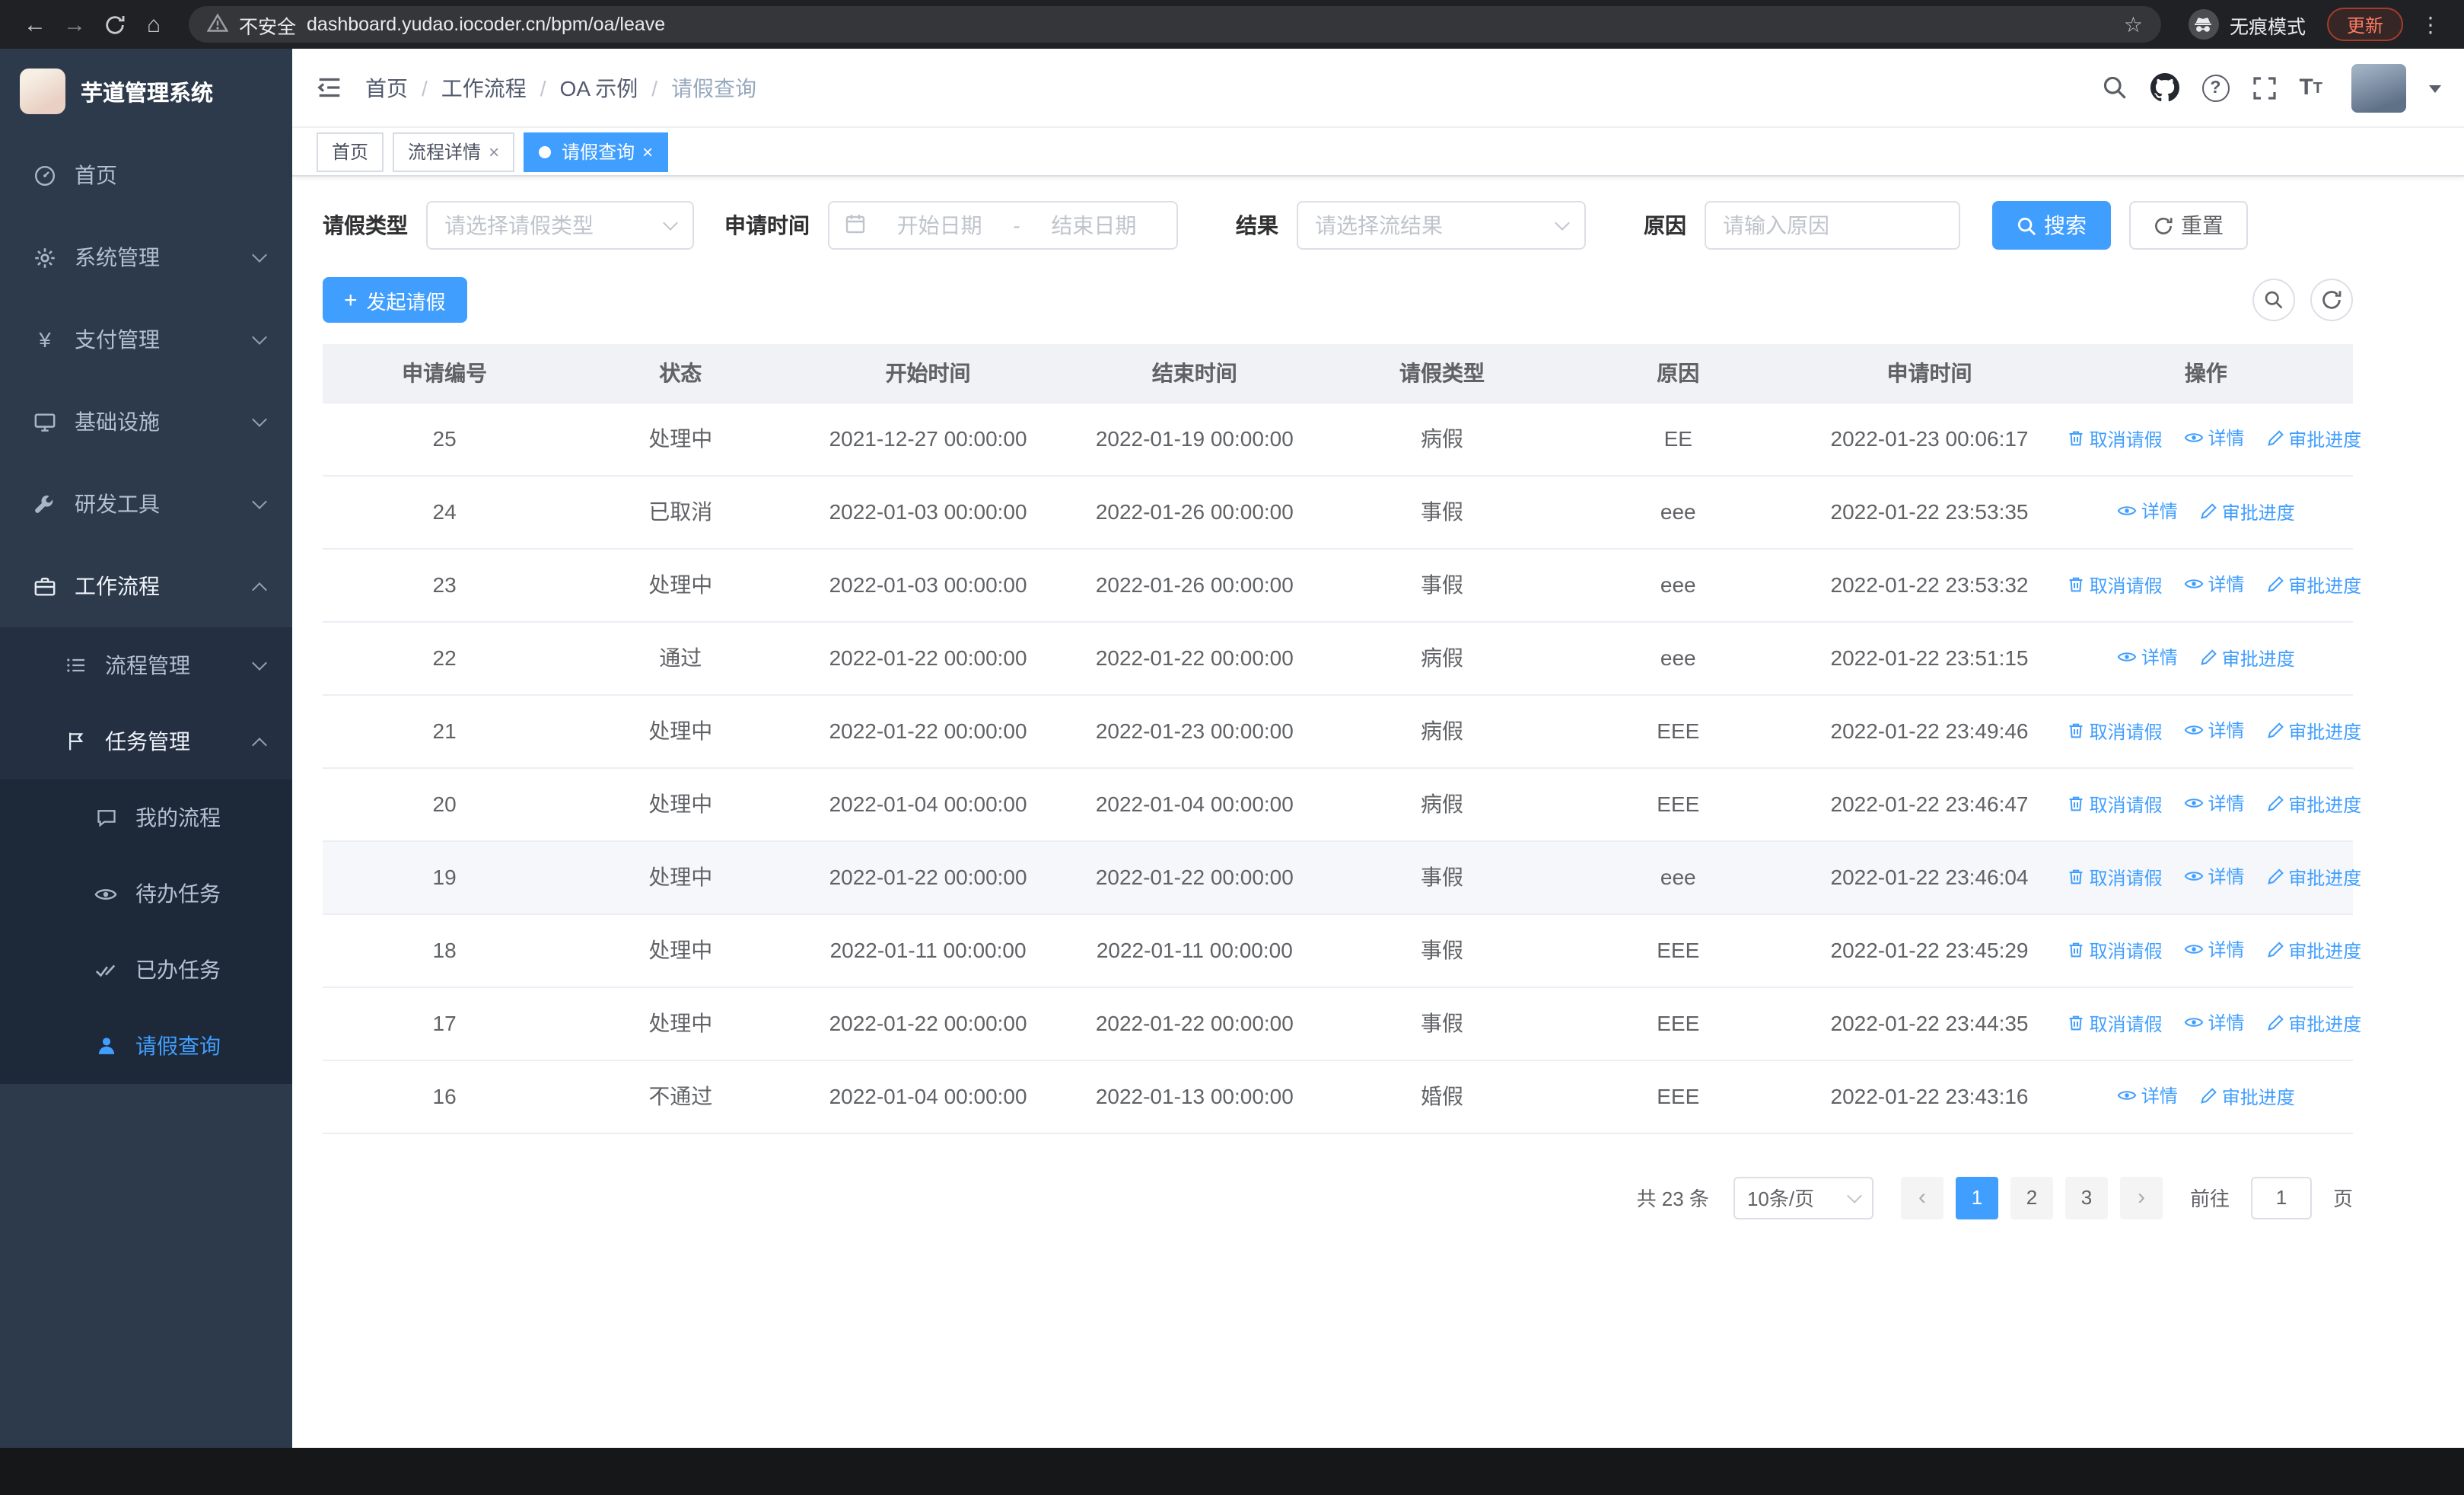  I want to click on result-select: 请选择流结果, so click(1441, 225).